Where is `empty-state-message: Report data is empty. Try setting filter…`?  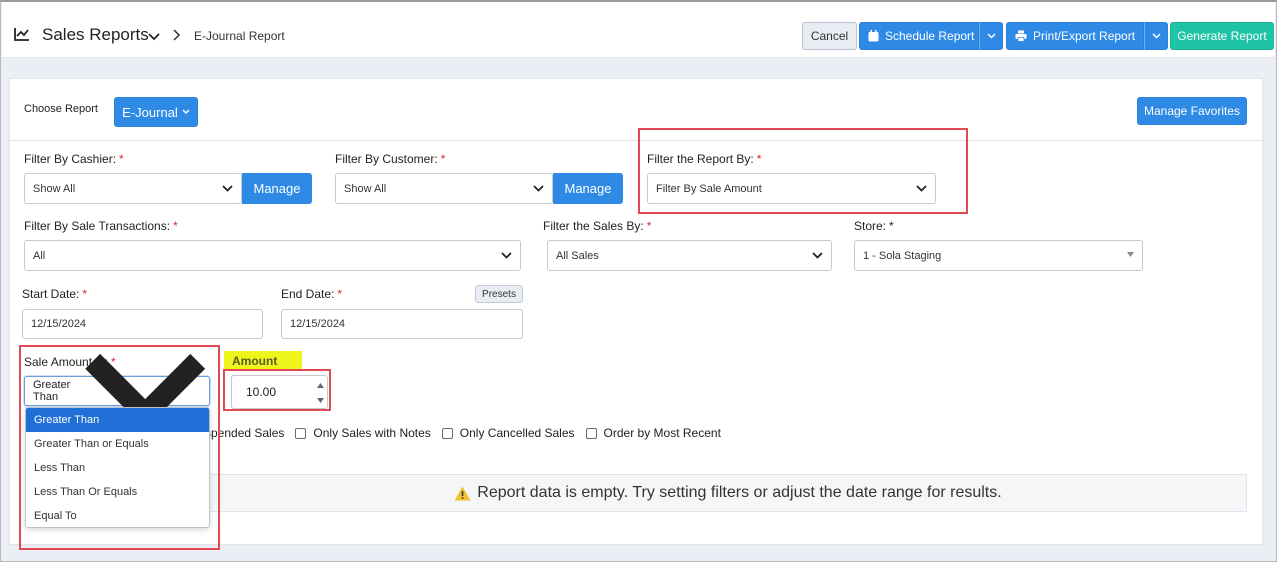
empty-state-message: Report data is empty. Try setting filter… is located at coordinates (739, 492).